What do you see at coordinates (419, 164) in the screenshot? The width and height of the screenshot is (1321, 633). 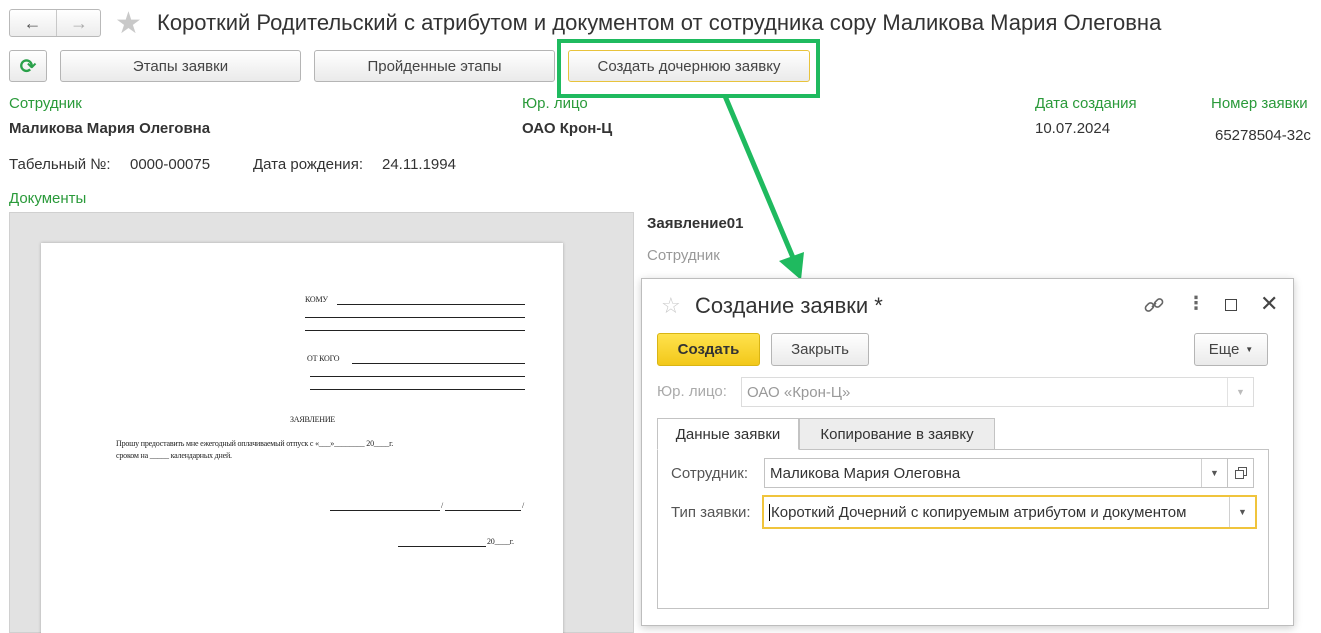 I see `birth-date-value: 24.11.1994` at bounding box center [419, 164].